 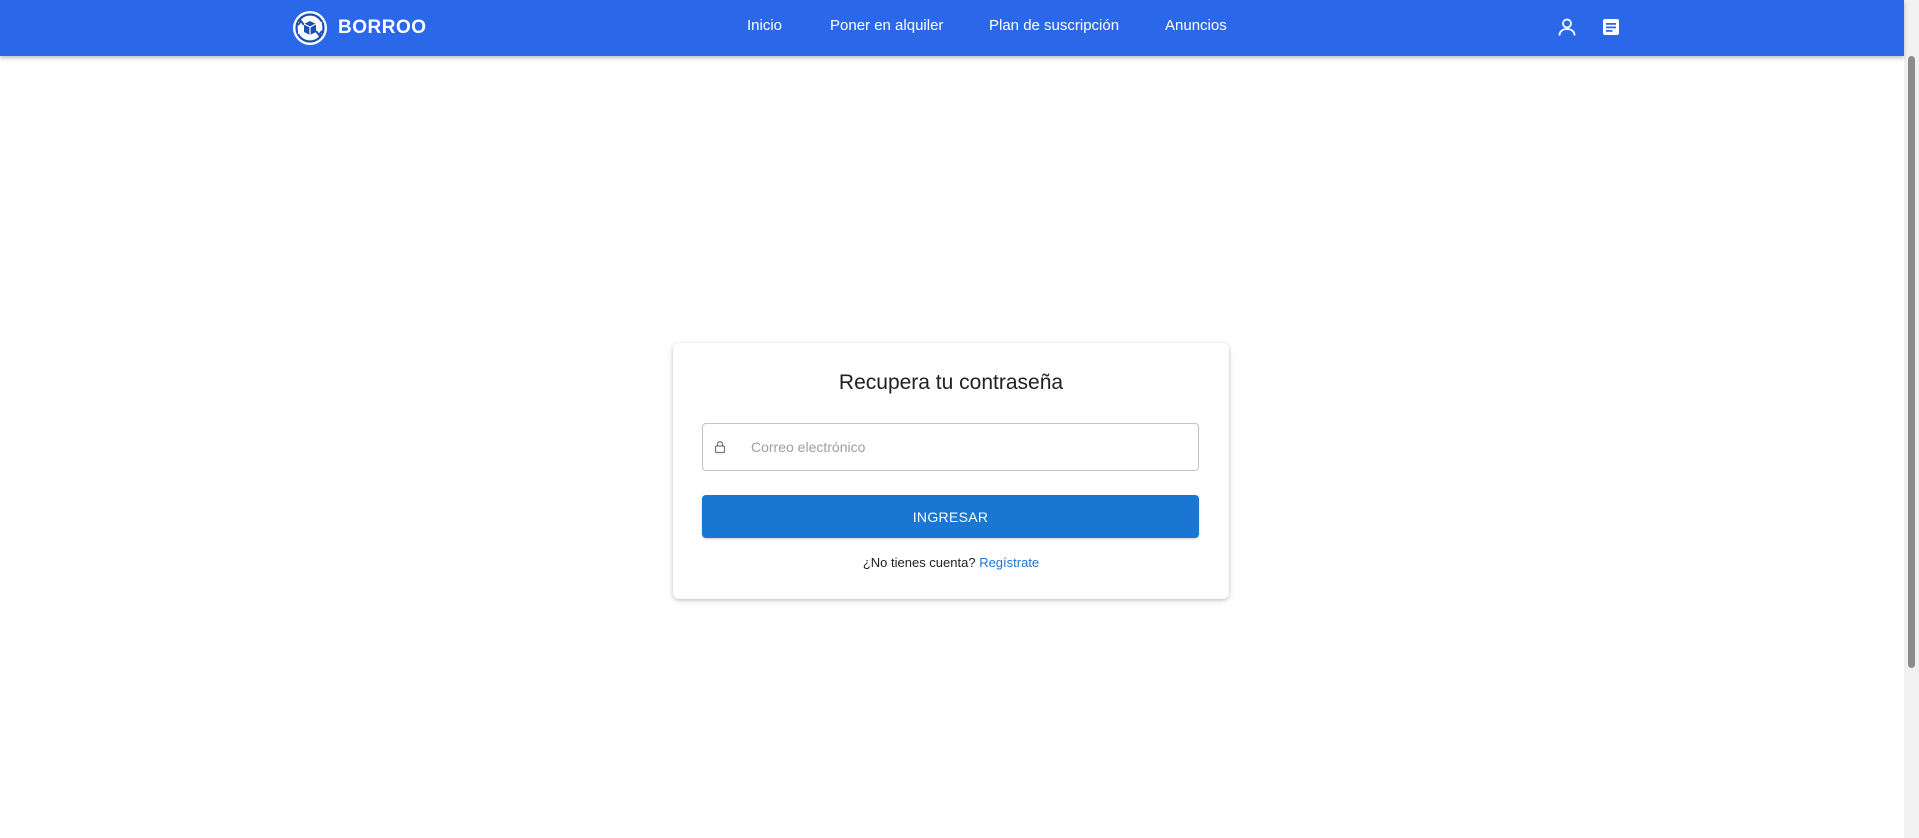 I want to click on email-field, so click(x=950, y=447).